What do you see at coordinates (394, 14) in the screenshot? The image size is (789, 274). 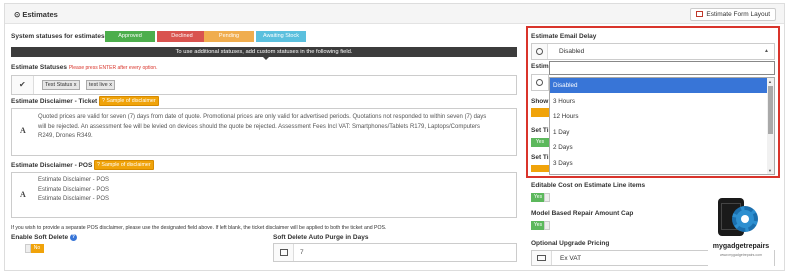 I see `panel-header: ⊙ Estimates Estimate Form Layout` at bounding box center [394, 14].